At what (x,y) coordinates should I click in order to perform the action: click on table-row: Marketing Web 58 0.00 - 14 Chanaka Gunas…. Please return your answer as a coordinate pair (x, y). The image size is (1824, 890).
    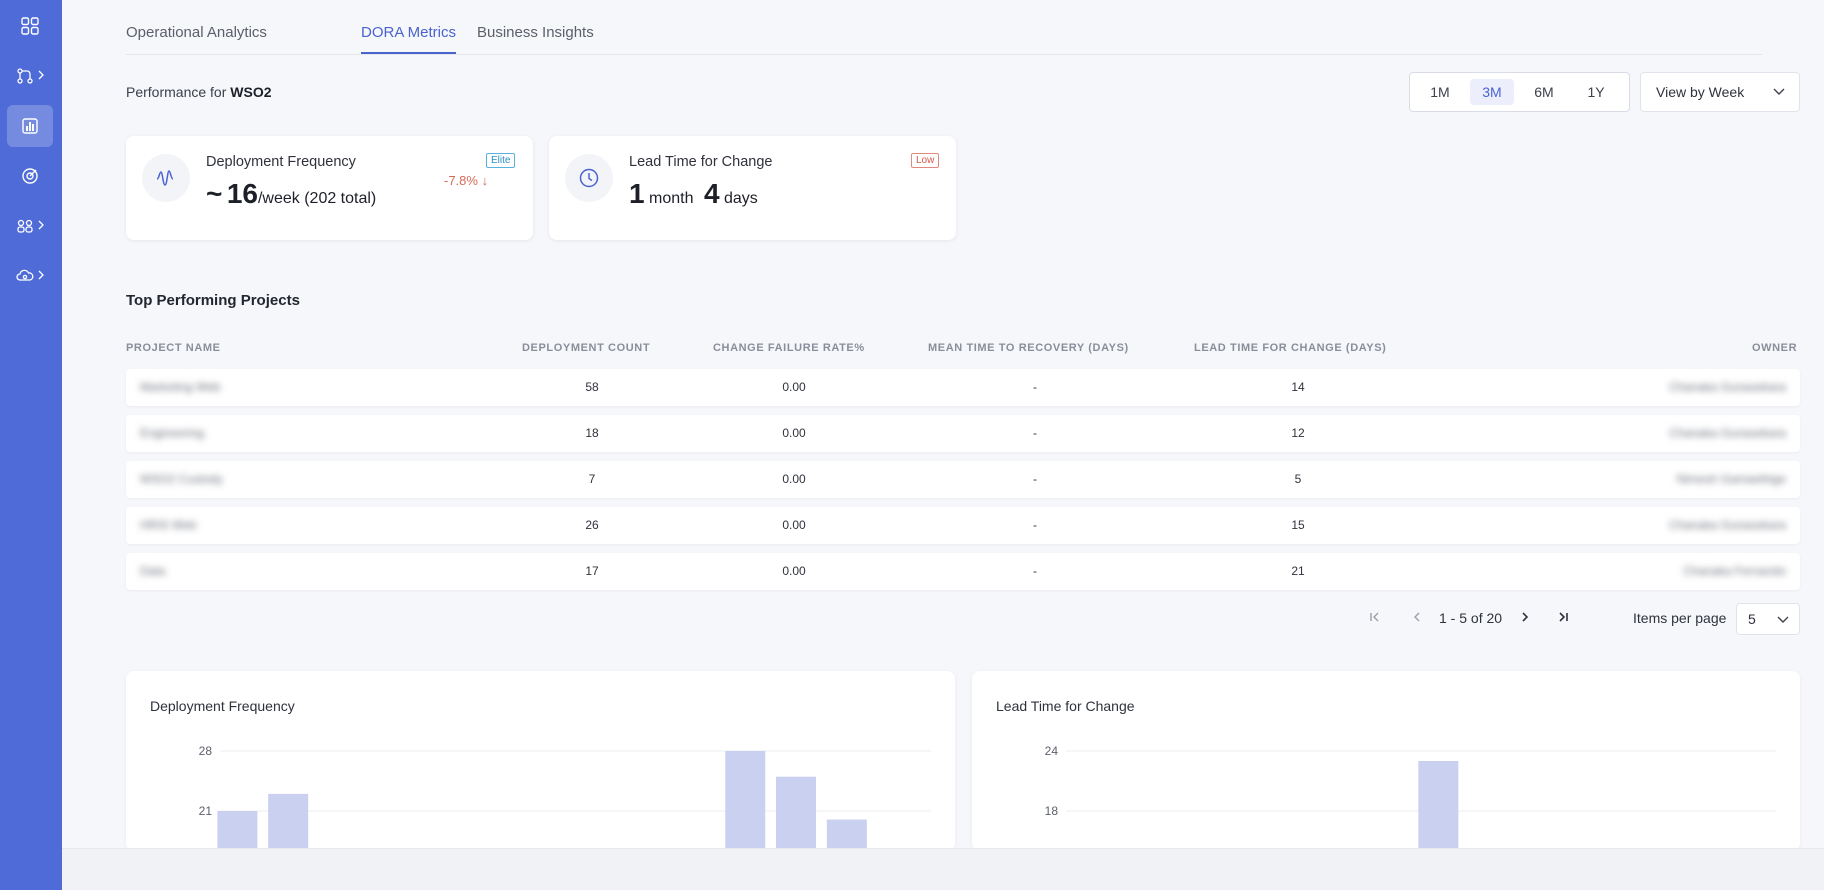
    Looking at the image, I should click on (963, 387).